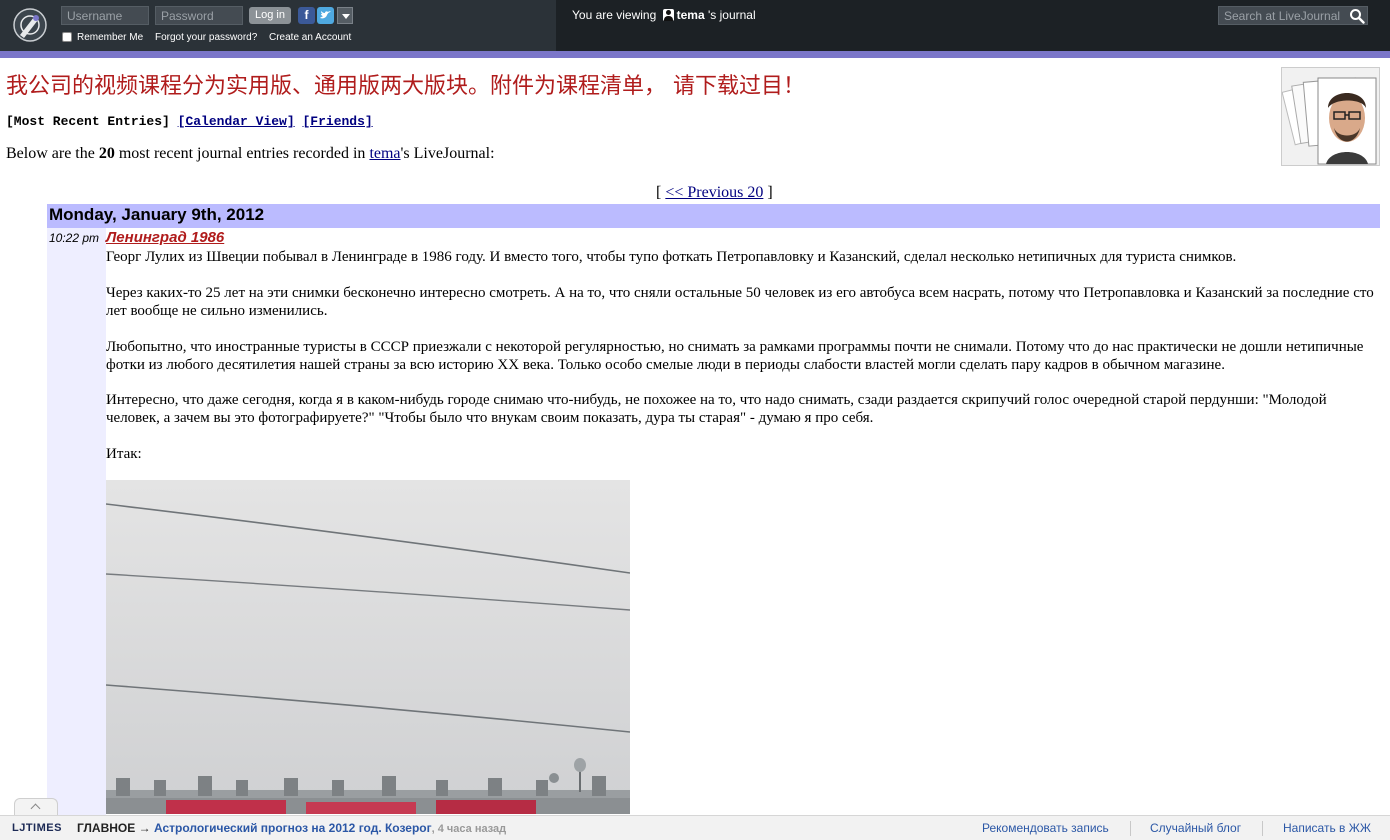  I want to click on random-blog-link: Случайный блог, so click(1195, 828).